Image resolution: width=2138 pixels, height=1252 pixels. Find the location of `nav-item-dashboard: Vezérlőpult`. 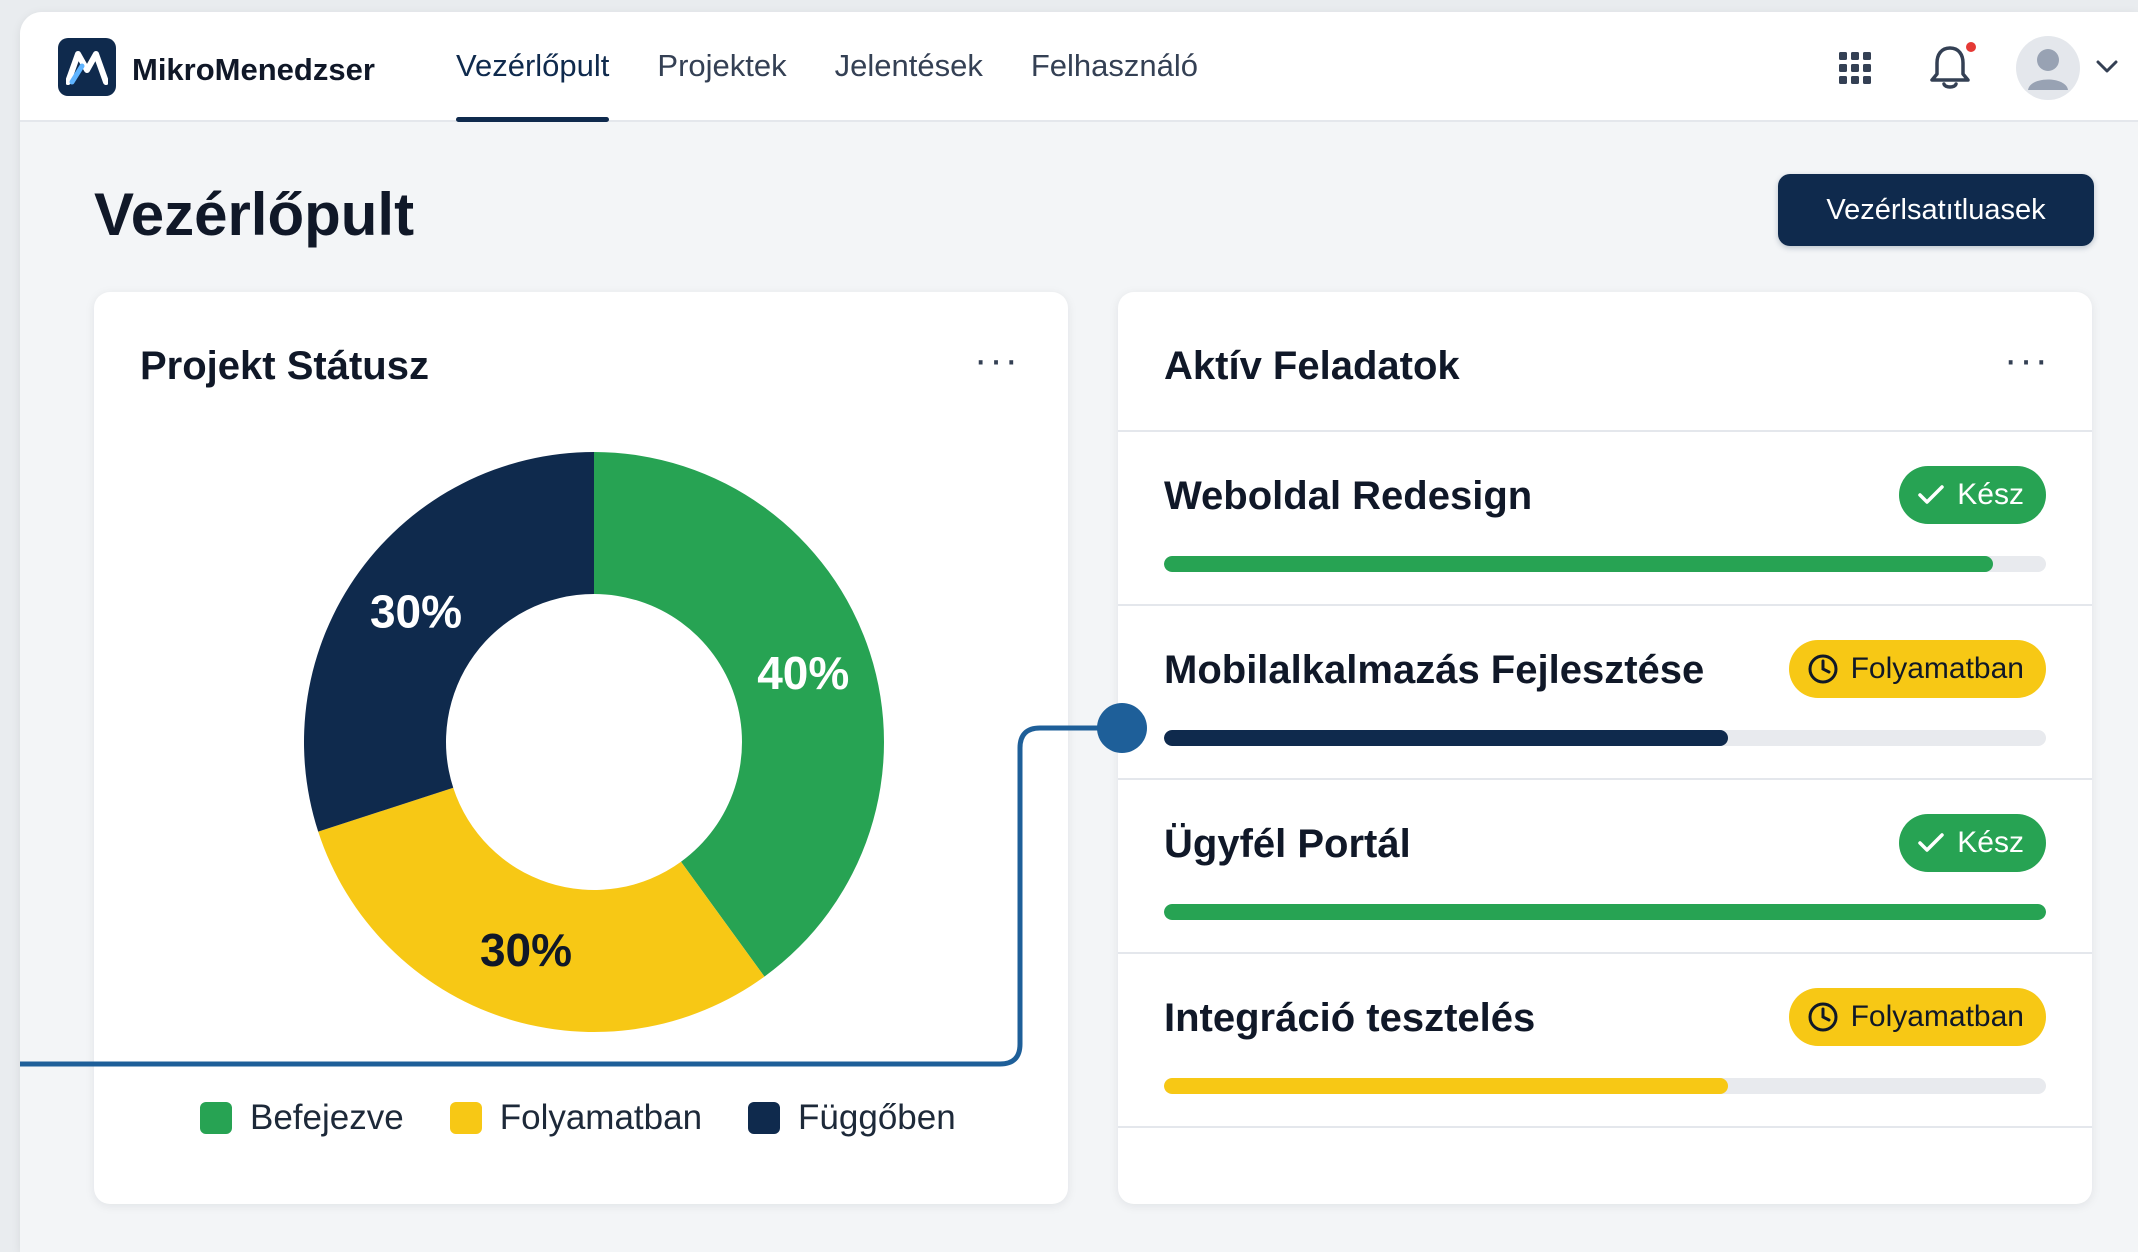

nav-item-dashboard: Vezérlőpult is located at coordinates (533, 67).